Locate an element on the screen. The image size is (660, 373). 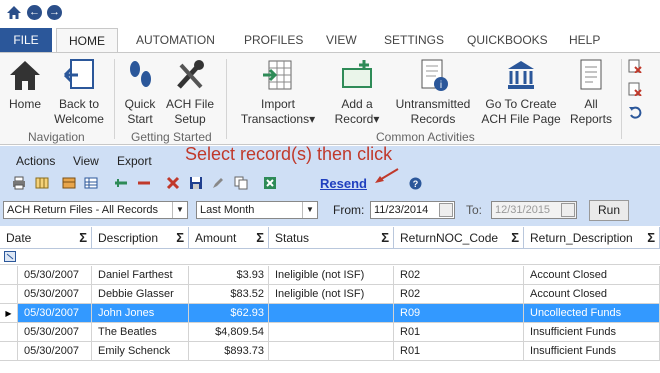
table-cell-amount: $4,809.54 is located at coordinates (229, 332).